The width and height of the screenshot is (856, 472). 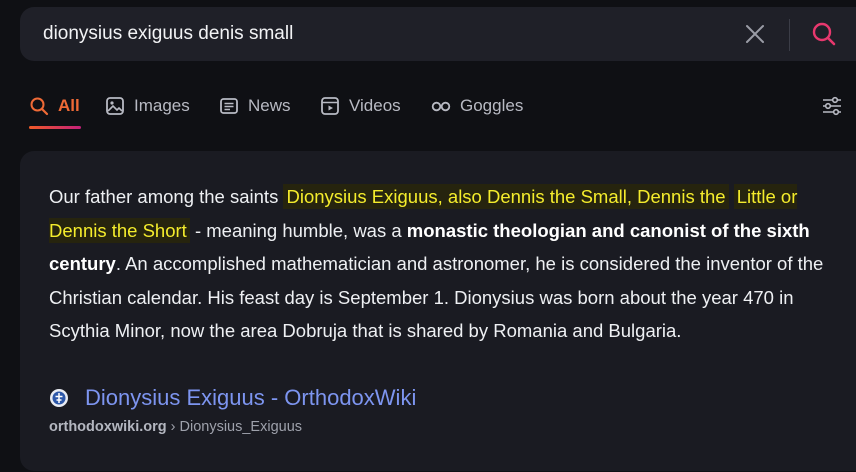 What do you see at coordinates (168, 34) in the screenshot?
I see `search-input: dionysius exiguus denis small` at bounding box center [168, 34].